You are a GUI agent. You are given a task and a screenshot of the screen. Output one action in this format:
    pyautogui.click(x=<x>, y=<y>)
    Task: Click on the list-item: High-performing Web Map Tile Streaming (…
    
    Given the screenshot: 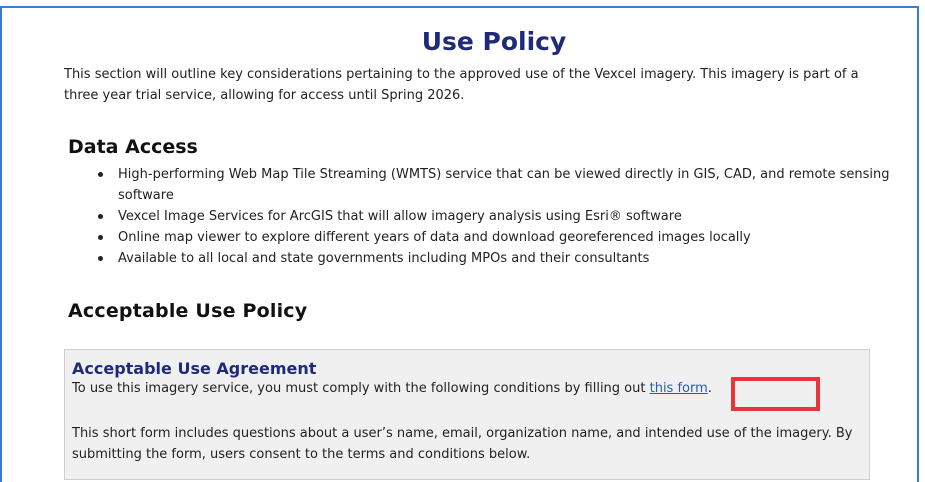 What is the action you would take?
    pyautogui.click(x=495, y=185)
    